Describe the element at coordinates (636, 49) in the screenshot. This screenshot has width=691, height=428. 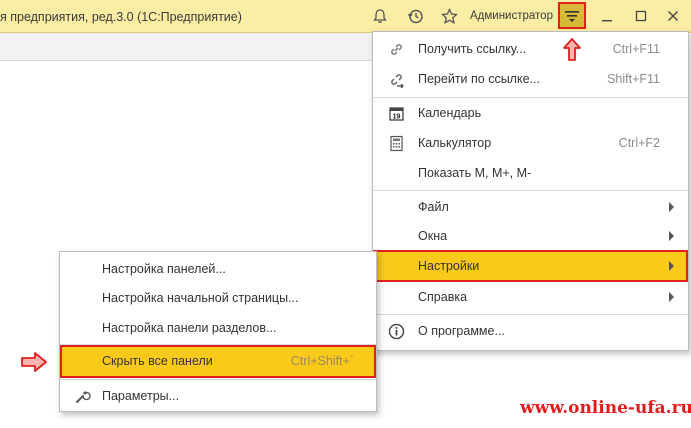
I see `menu-item-shortcut: Ctrl+F11` at that location.